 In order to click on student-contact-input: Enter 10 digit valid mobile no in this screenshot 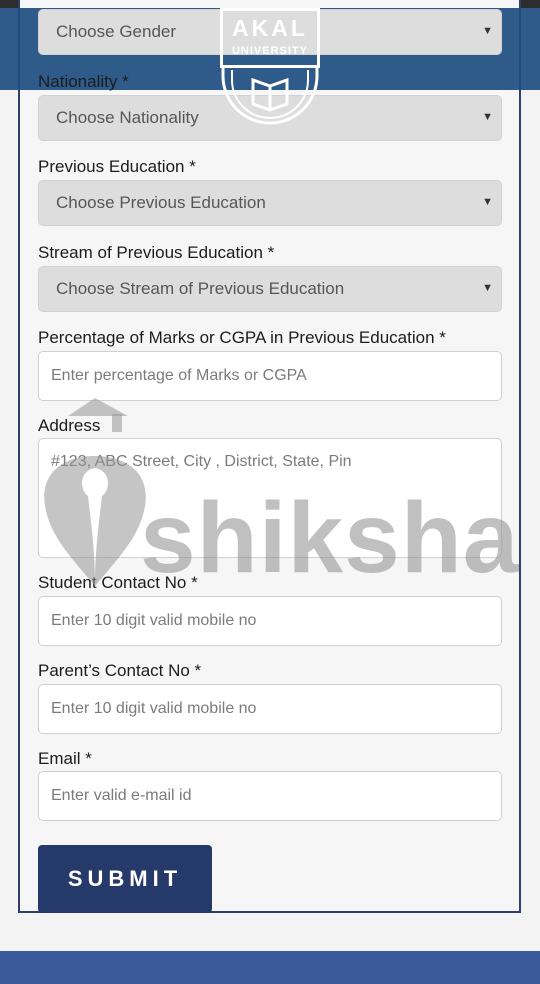, I will do `click(270, 621)`.